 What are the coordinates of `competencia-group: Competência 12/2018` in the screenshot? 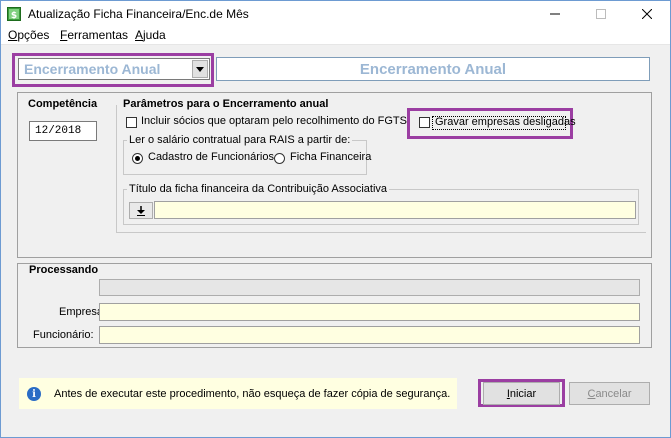 It's located at (63, 120).